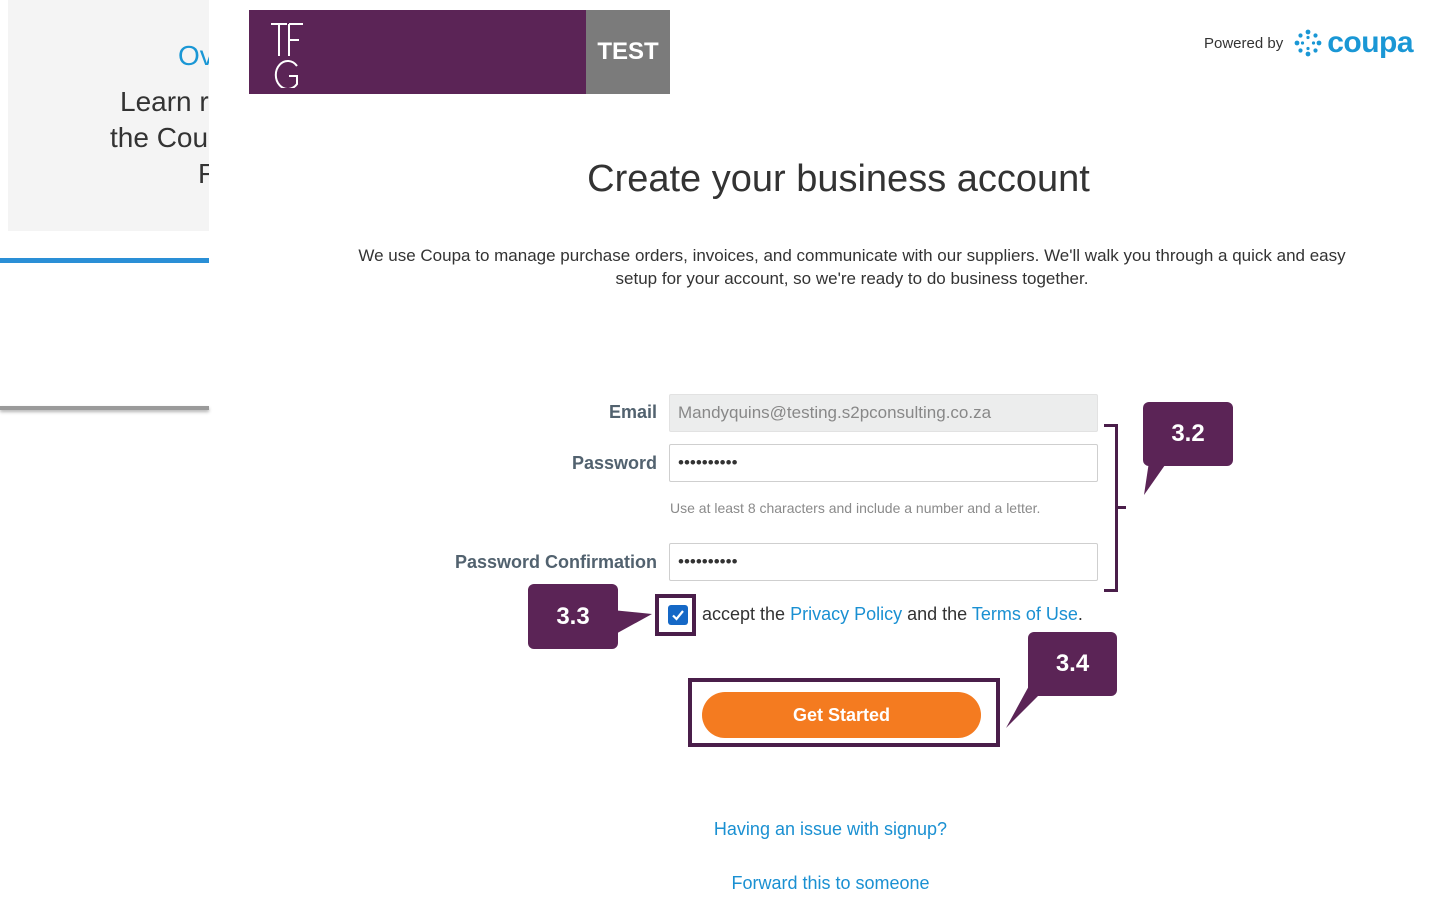 This screenshot has height=905, width=1455. What do you see at coordinates (632, 623) in the screenshot?
I see `callout-3-3-pointer` at bounding box center [632, 623].